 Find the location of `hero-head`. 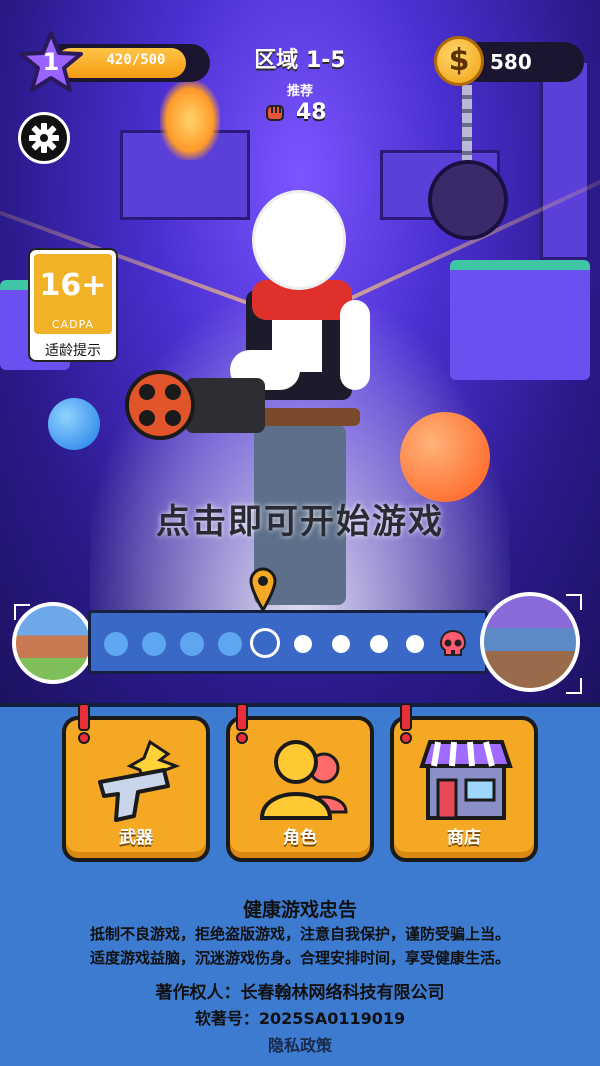

hero-head is located at coordinates (299, 240).